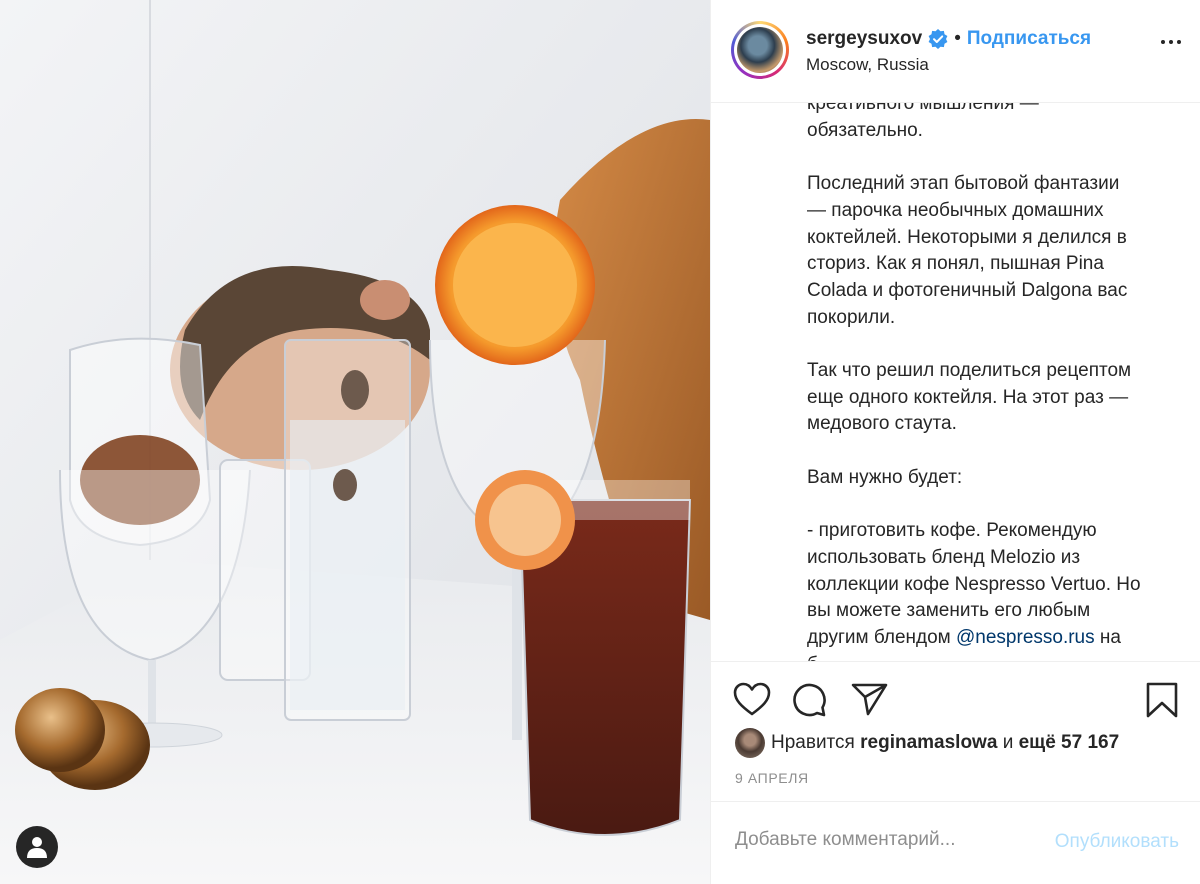 This screenshot has width=1200, height=884. Describe the element at coordinates (938, 39) in the screenshot. I see `verified-badge-icon` at that location.